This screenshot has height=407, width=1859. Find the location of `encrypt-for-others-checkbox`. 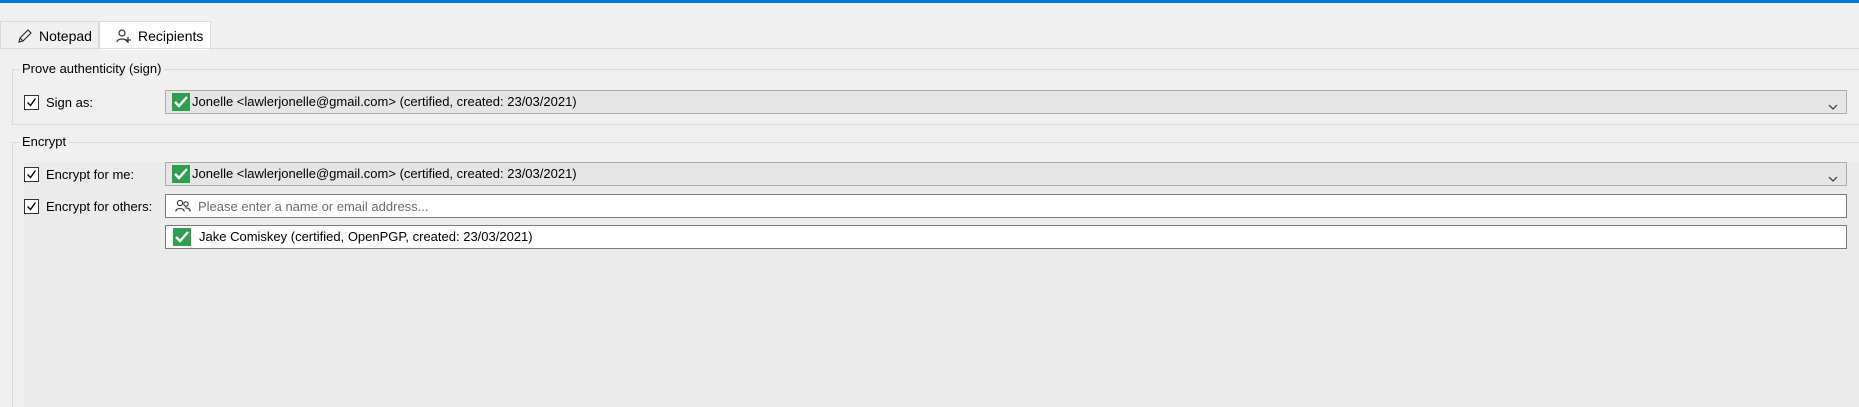

encrypt-for-others-checkbox is located at coordinates (31, 206).